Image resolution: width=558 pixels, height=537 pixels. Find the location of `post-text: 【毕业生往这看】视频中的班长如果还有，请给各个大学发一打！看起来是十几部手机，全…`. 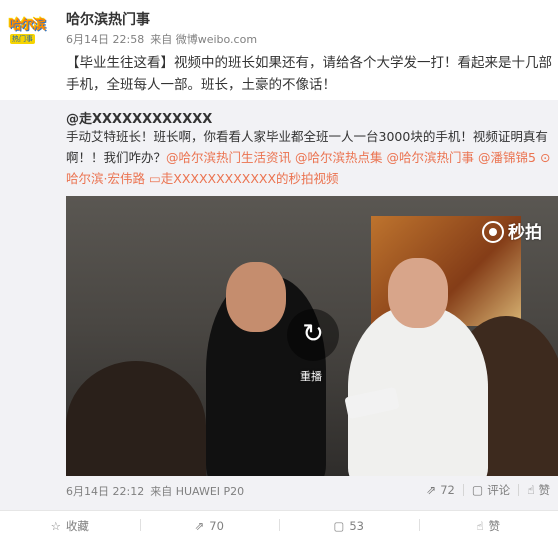

post-text: 【毕业生往这看】视频中的班长如果还有，请给各个大学发一打！看起来是十几部手机，全… is located at coordinates (310, 74).